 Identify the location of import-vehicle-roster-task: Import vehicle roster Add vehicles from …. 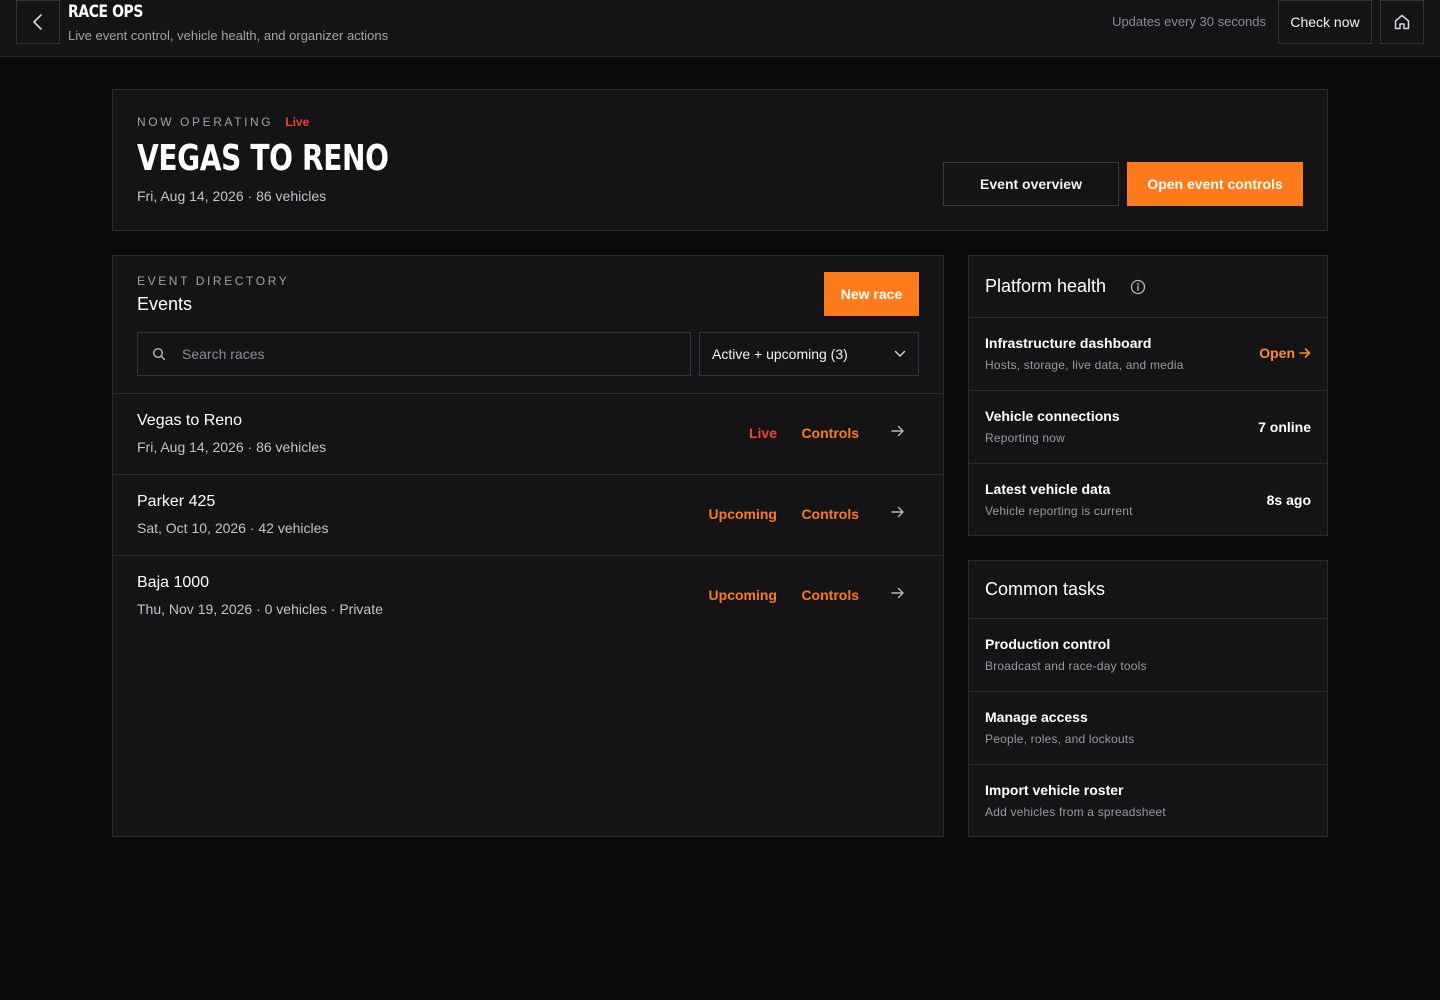
(1148, 801).